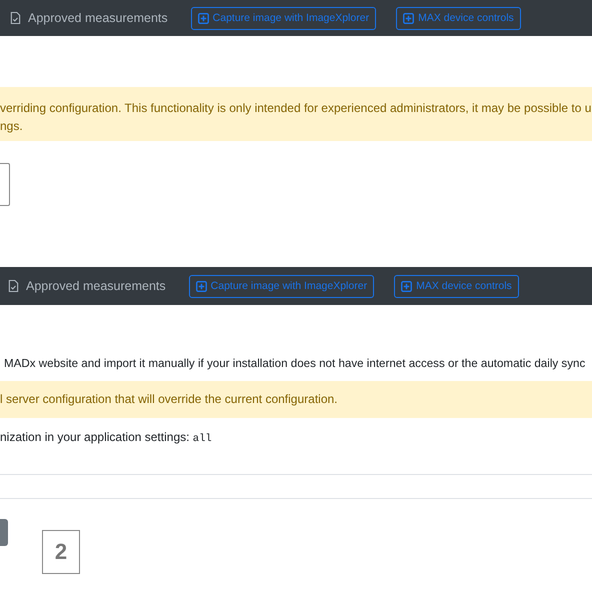 This screenshot has width=592, height=592. Describe the element at coordinates (106, 437) in the screenshot. I see `setting-text: nization in your application settings: all` at that location.